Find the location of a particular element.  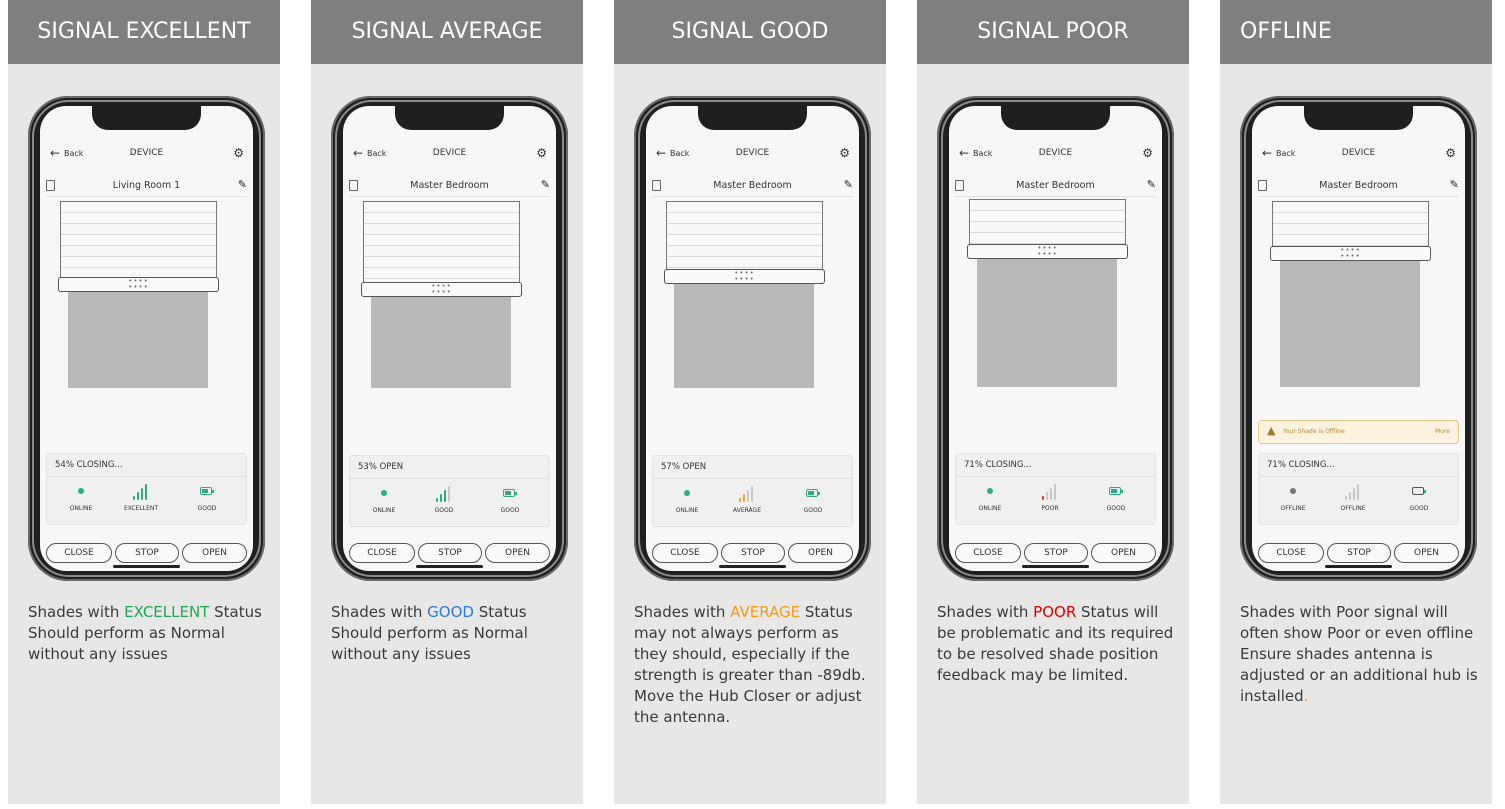

panel-header: SIGNAL AVERAGE is located at coordinates (447, 32).